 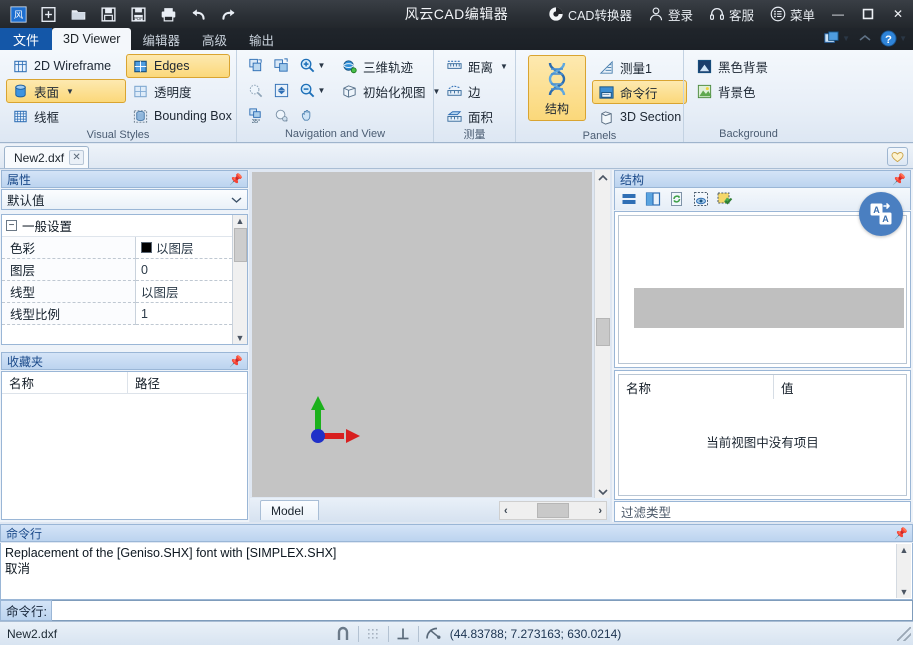 What do you see at coordinates (904, 633) in the screenshot?
I see `resize-grip` at bounding box center [904, 633].